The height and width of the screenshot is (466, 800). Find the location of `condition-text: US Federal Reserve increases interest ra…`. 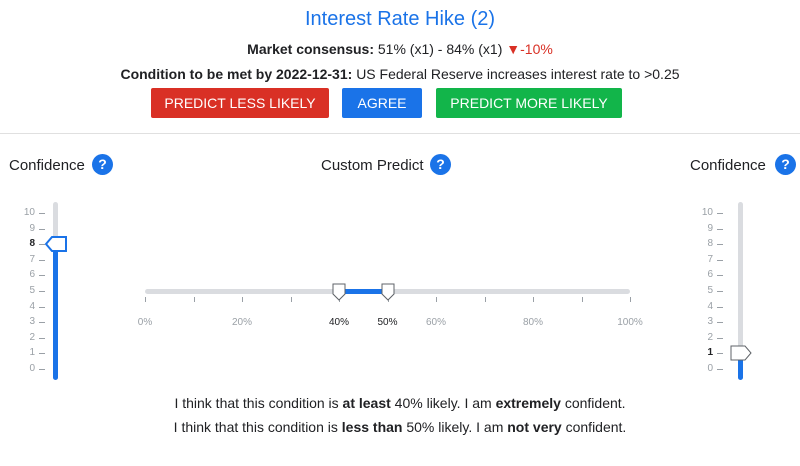

condition-text: US Federal Reserve increases interest ra… is located at coordinates (518, 74).